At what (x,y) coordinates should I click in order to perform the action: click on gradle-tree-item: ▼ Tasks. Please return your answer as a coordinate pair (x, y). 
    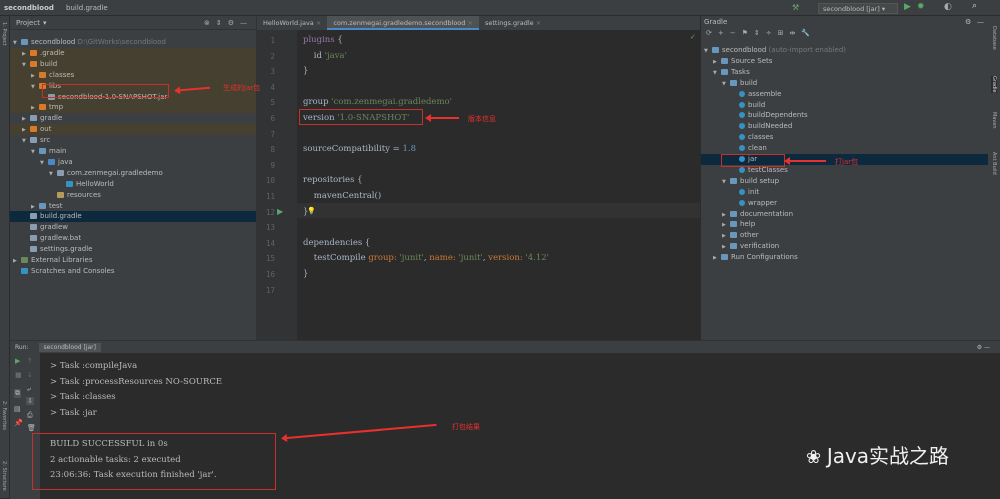
    Looking at the image, I should click on (844, 72).